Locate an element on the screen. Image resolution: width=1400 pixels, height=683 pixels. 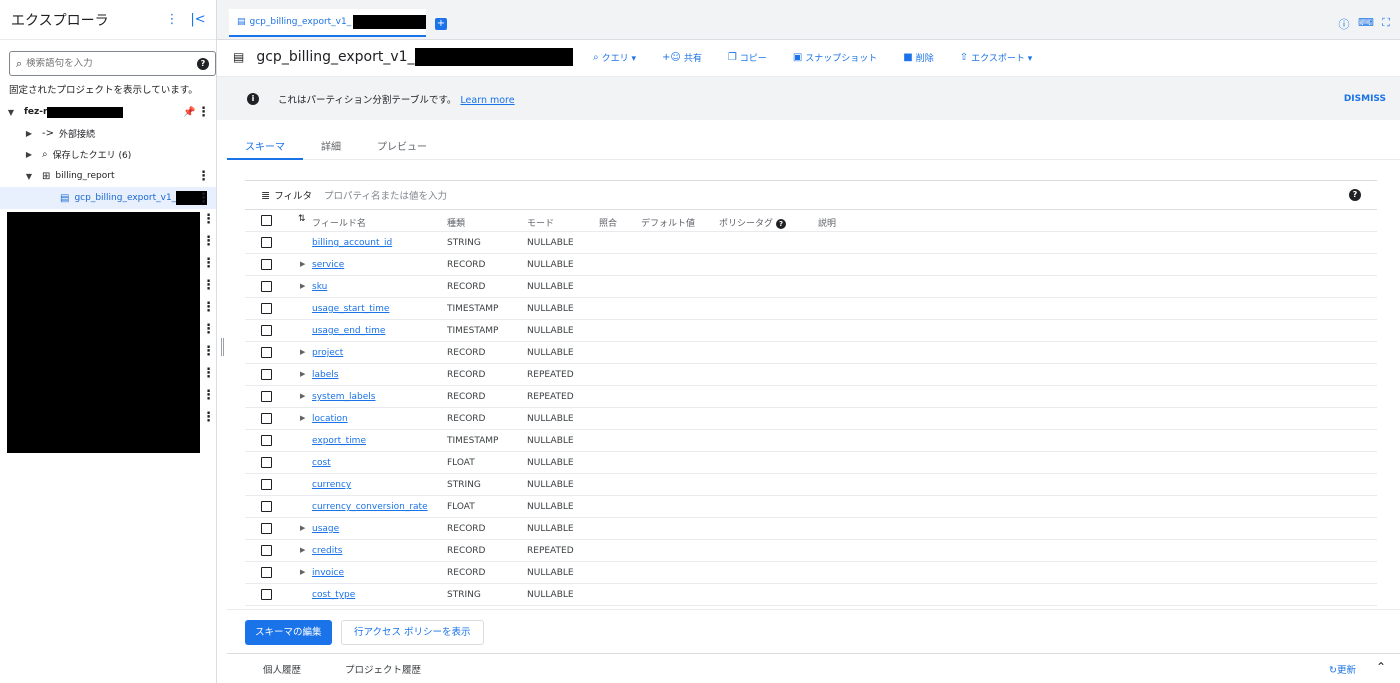
field-name-link: invoice is located at coordinates (328, 573).